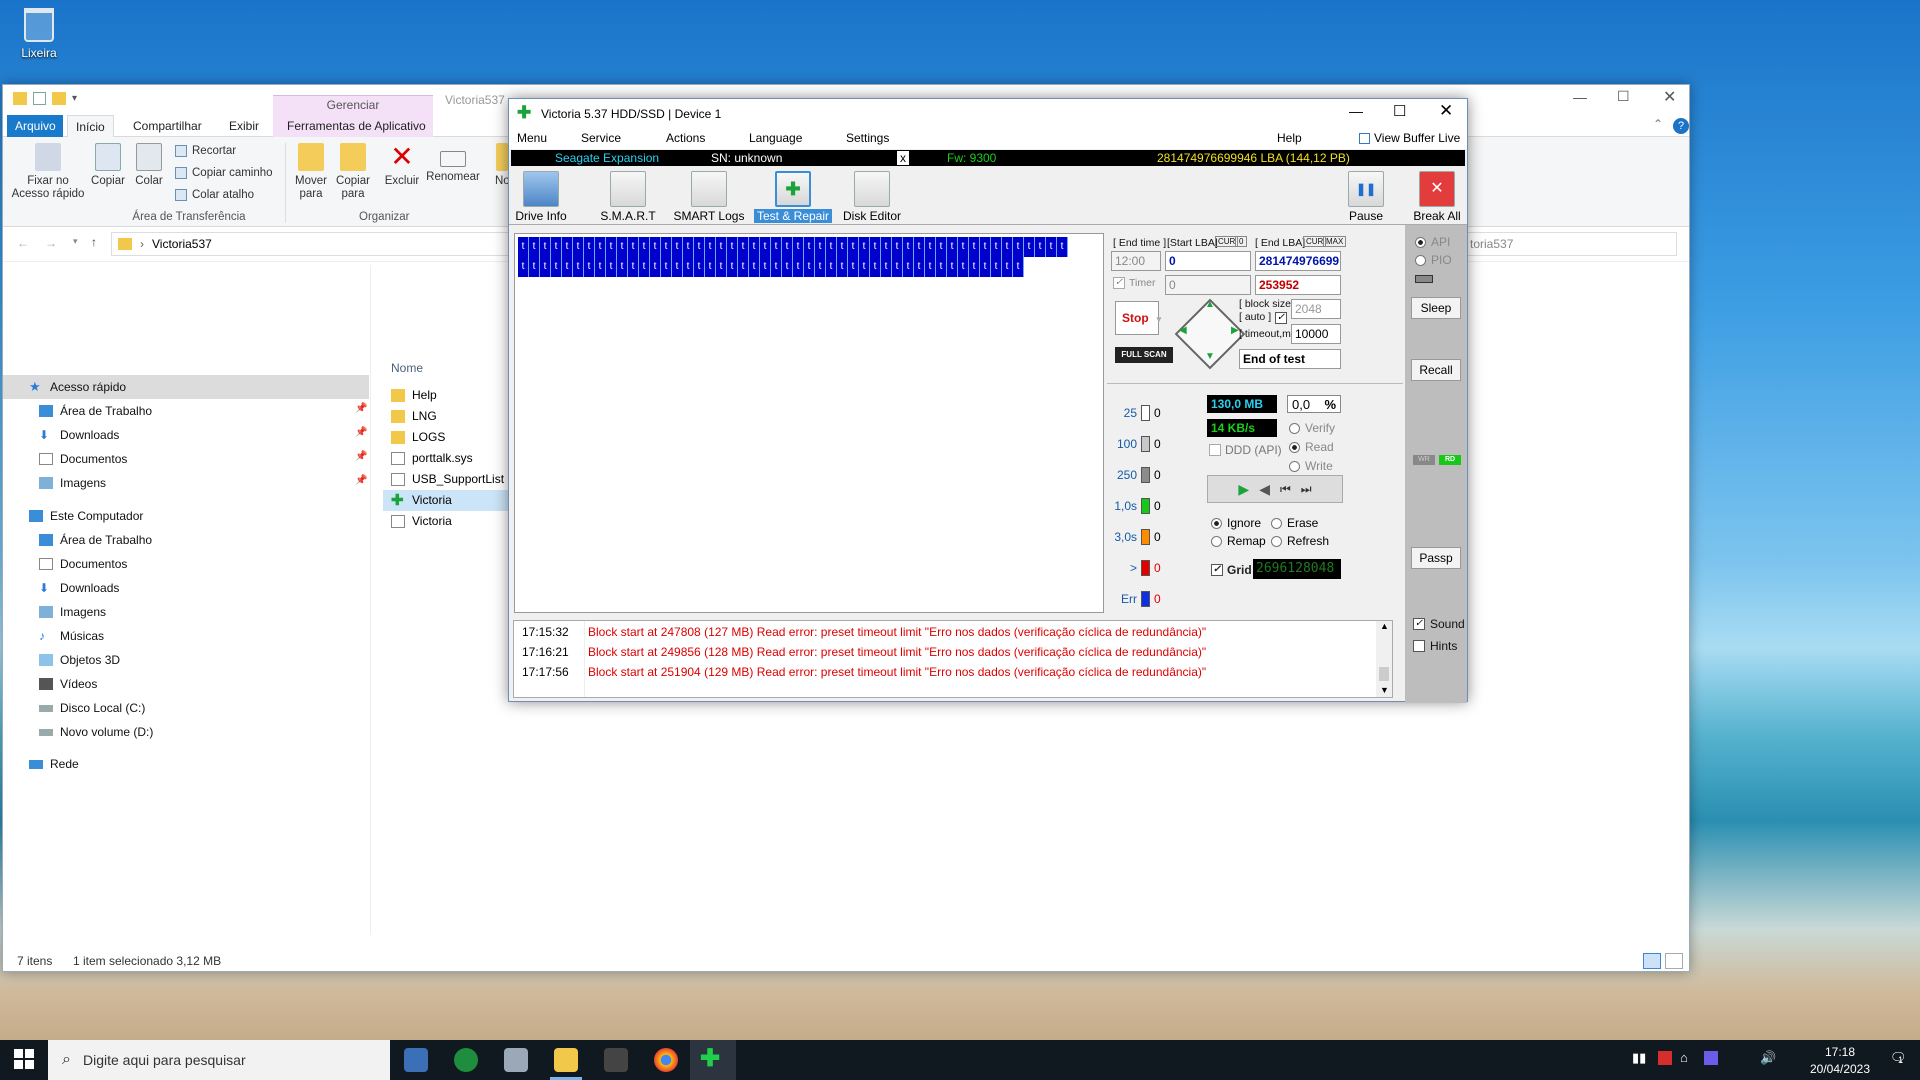 This screenshot has width=1920, height=1080. Describe the element at coordinates (1306, 489) in the screenshot. I see `step-forward-icon: ⏭` at that location.